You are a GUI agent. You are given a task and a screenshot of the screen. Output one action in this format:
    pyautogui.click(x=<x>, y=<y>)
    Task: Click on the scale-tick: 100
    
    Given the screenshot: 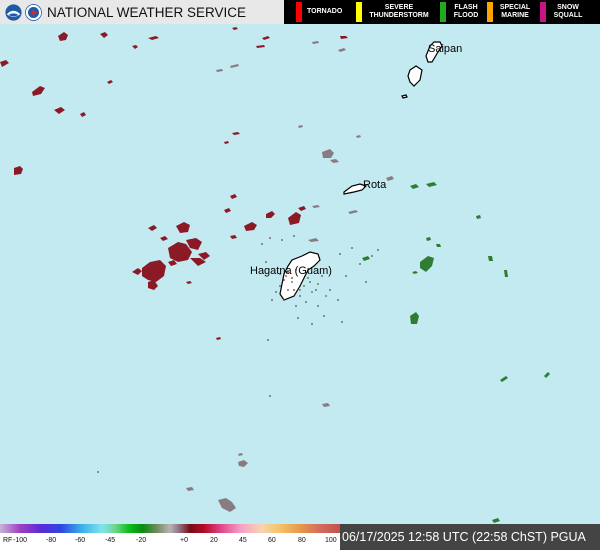 What is the action you would take?
    pyautogui.click(x=331, y=540)
    